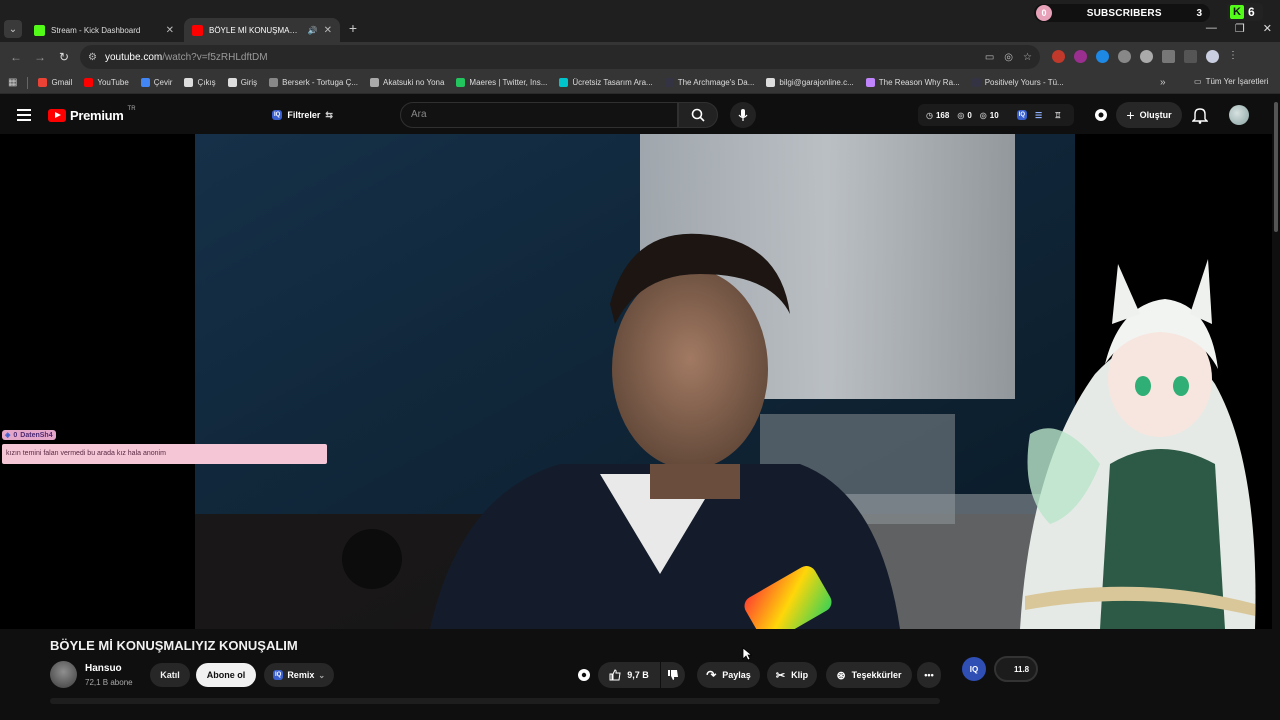  I want to click on extension-bulb-icon, so click(1124, 56).